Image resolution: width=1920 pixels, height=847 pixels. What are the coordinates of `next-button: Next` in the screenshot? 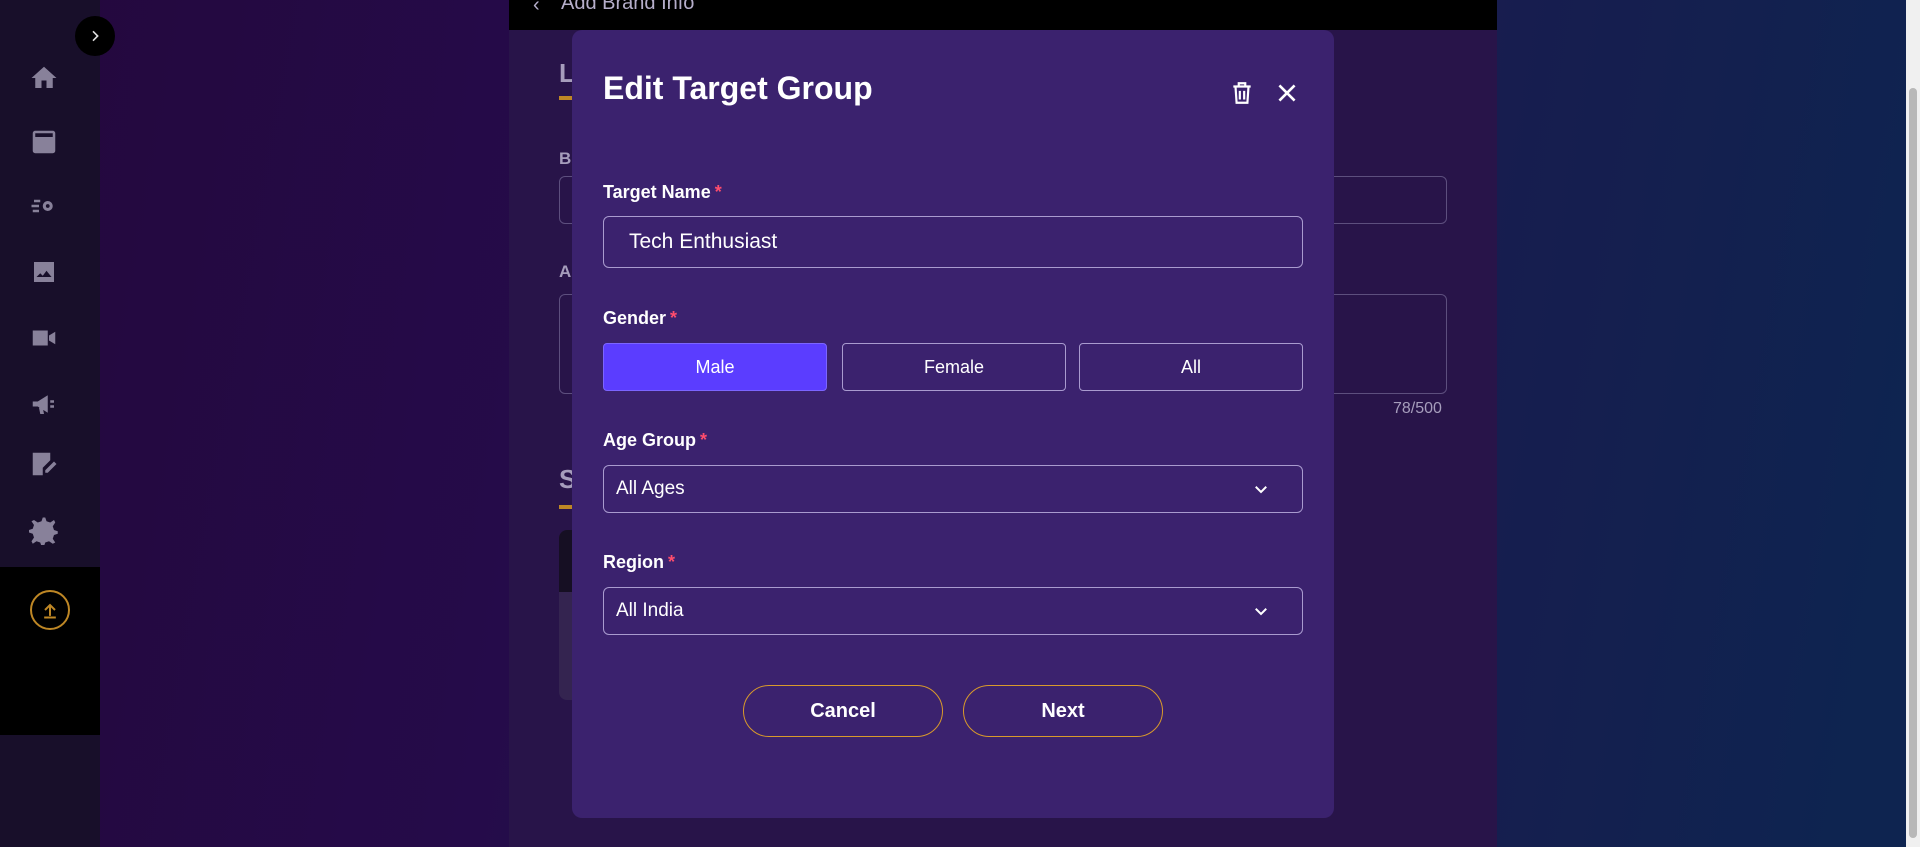 It's located at (1063, 711).